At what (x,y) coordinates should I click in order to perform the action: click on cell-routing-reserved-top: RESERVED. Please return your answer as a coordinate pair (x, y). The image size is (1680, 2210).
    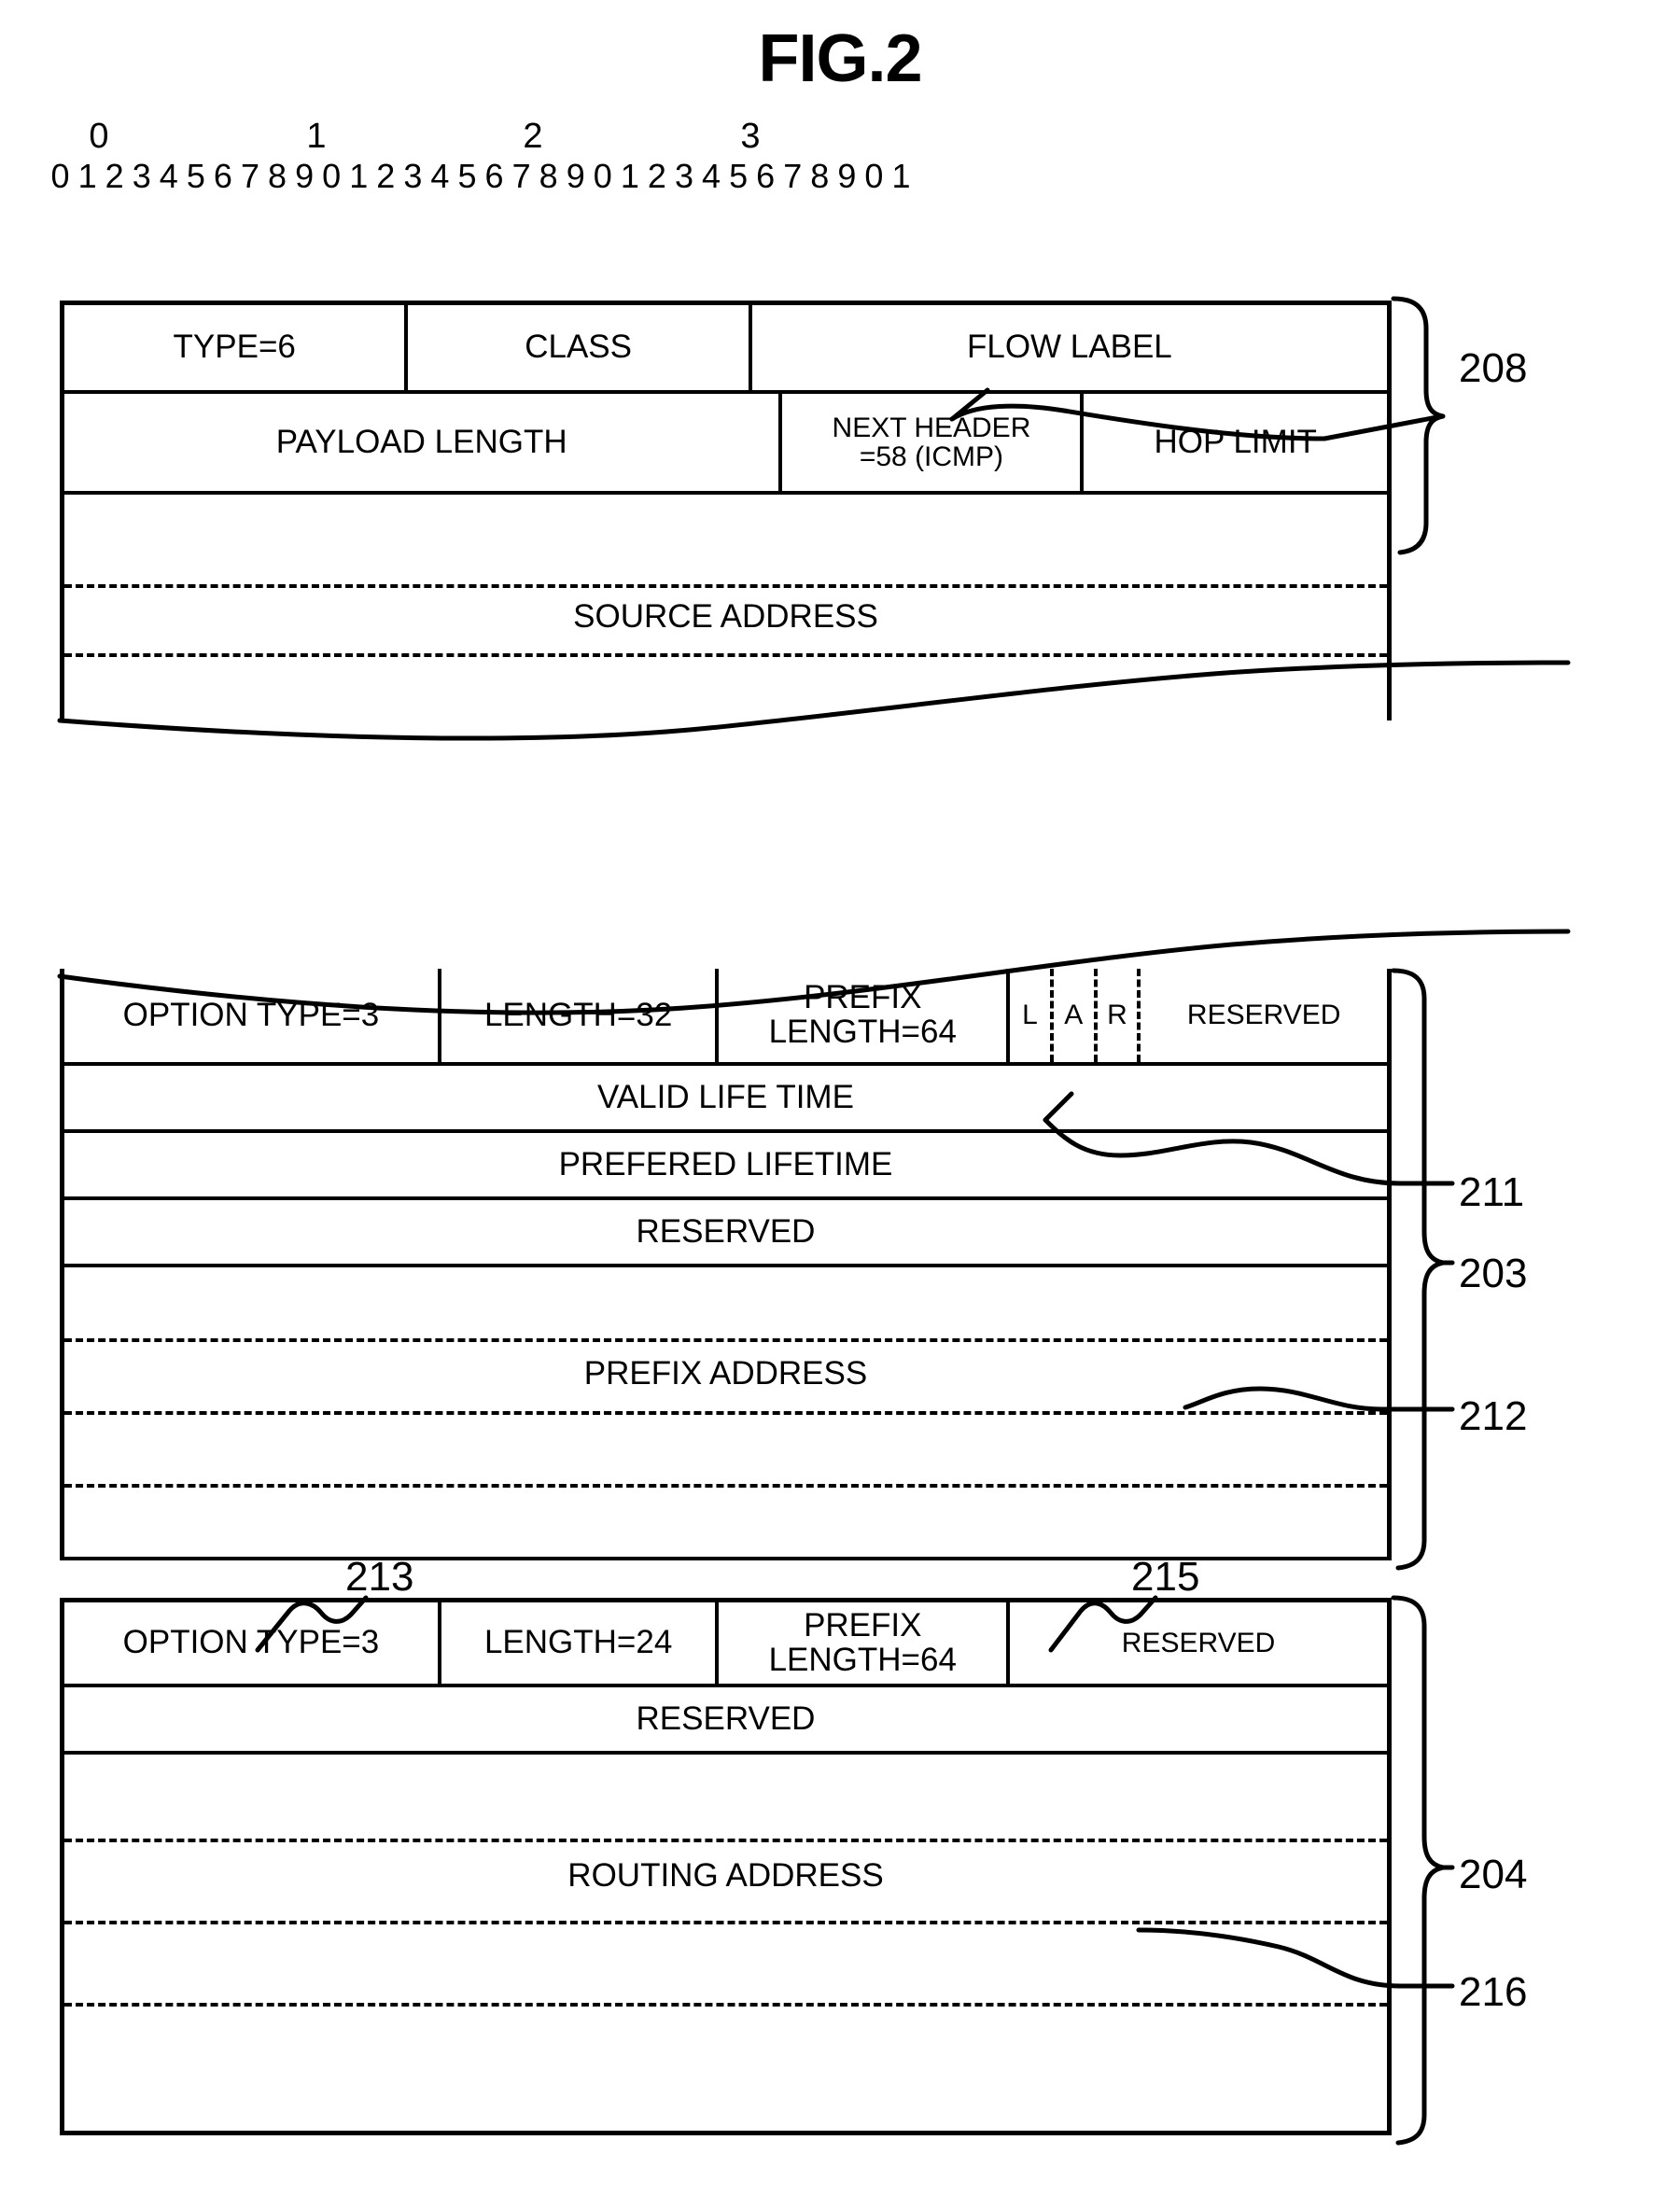
    Looking at the image, I should click on (1198, 1642).